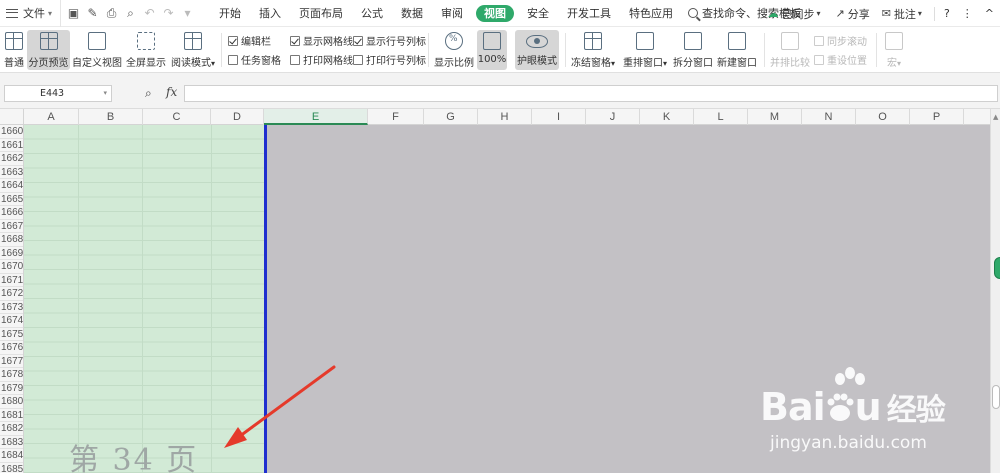 This screenshot has width=1000, height=473. Describe the element at coordinates (995, 291) in the screenshot. I see `vertical-scrollbar: ▲` at that location.